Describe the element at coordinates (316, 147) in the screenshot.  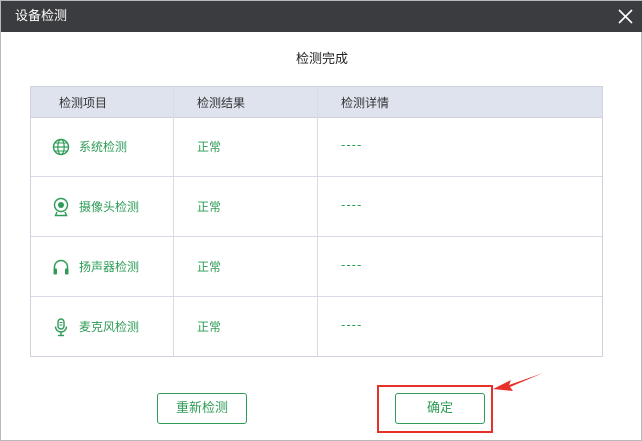
I see `table-row: 系统检测 正常 ----` at that location.